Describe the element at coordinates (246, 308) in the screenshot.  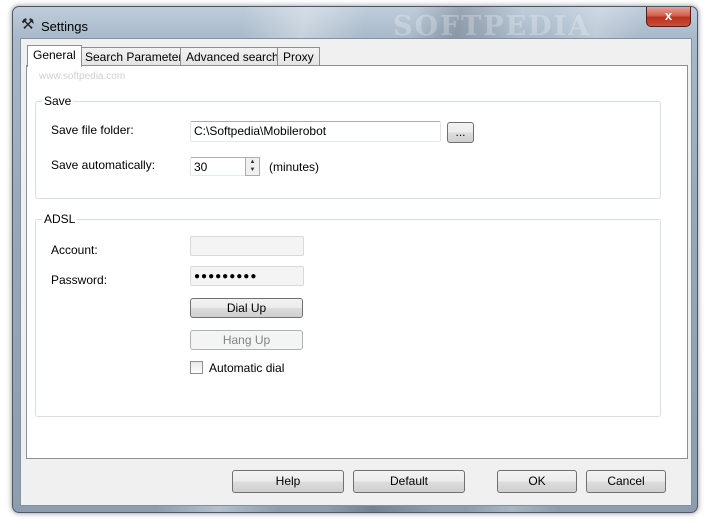
I see `dial-up-button: Dial Up` at that location.